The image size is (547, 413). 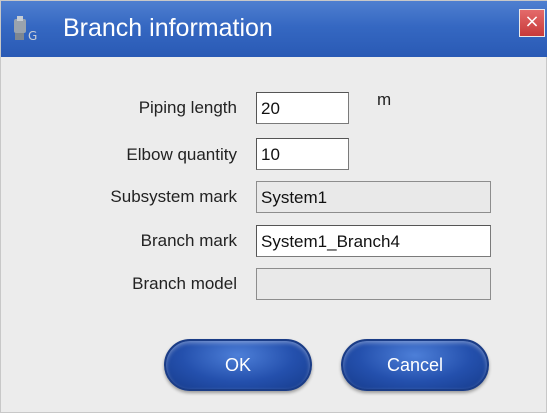 I want to click on elbow-quantity-input: 10, so click(x=302, y=154).